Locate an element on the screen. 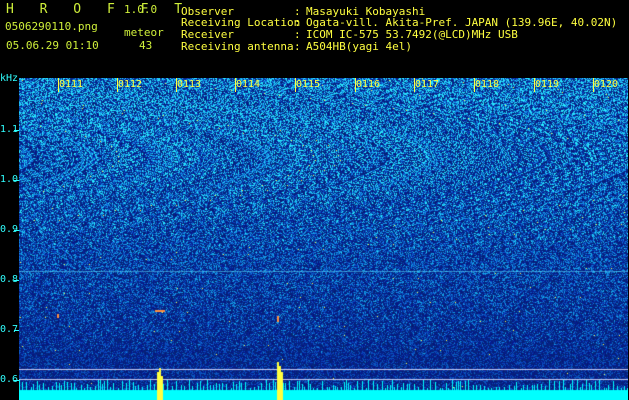  time-label: 0118 is located at coordinates (487, 84).